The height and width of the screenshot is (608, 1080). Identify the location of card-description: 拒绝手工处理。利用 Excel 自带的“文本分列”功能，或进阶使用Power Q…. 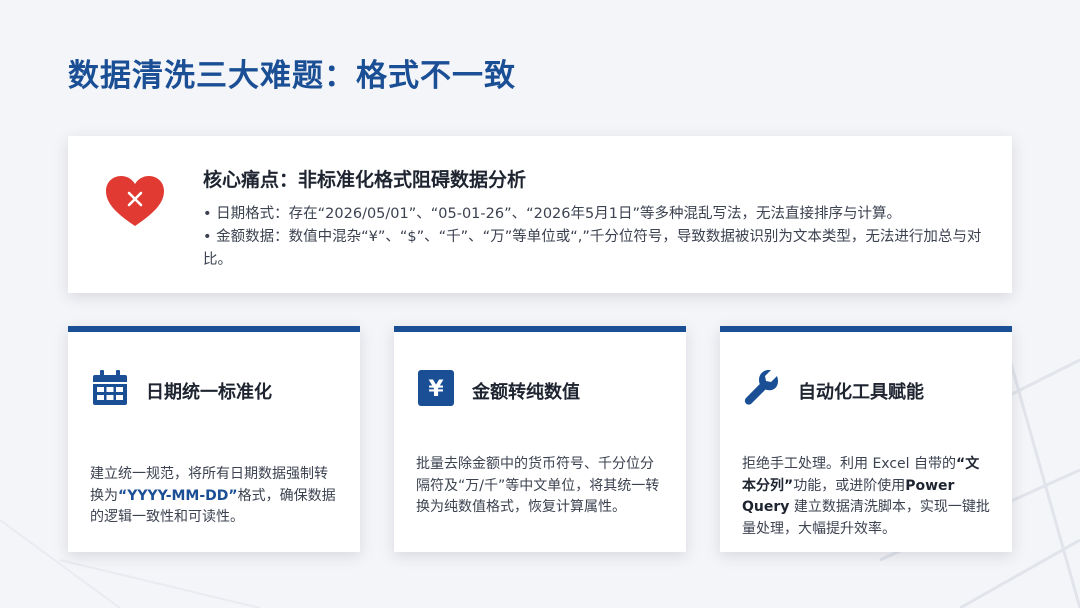
(866, 496).